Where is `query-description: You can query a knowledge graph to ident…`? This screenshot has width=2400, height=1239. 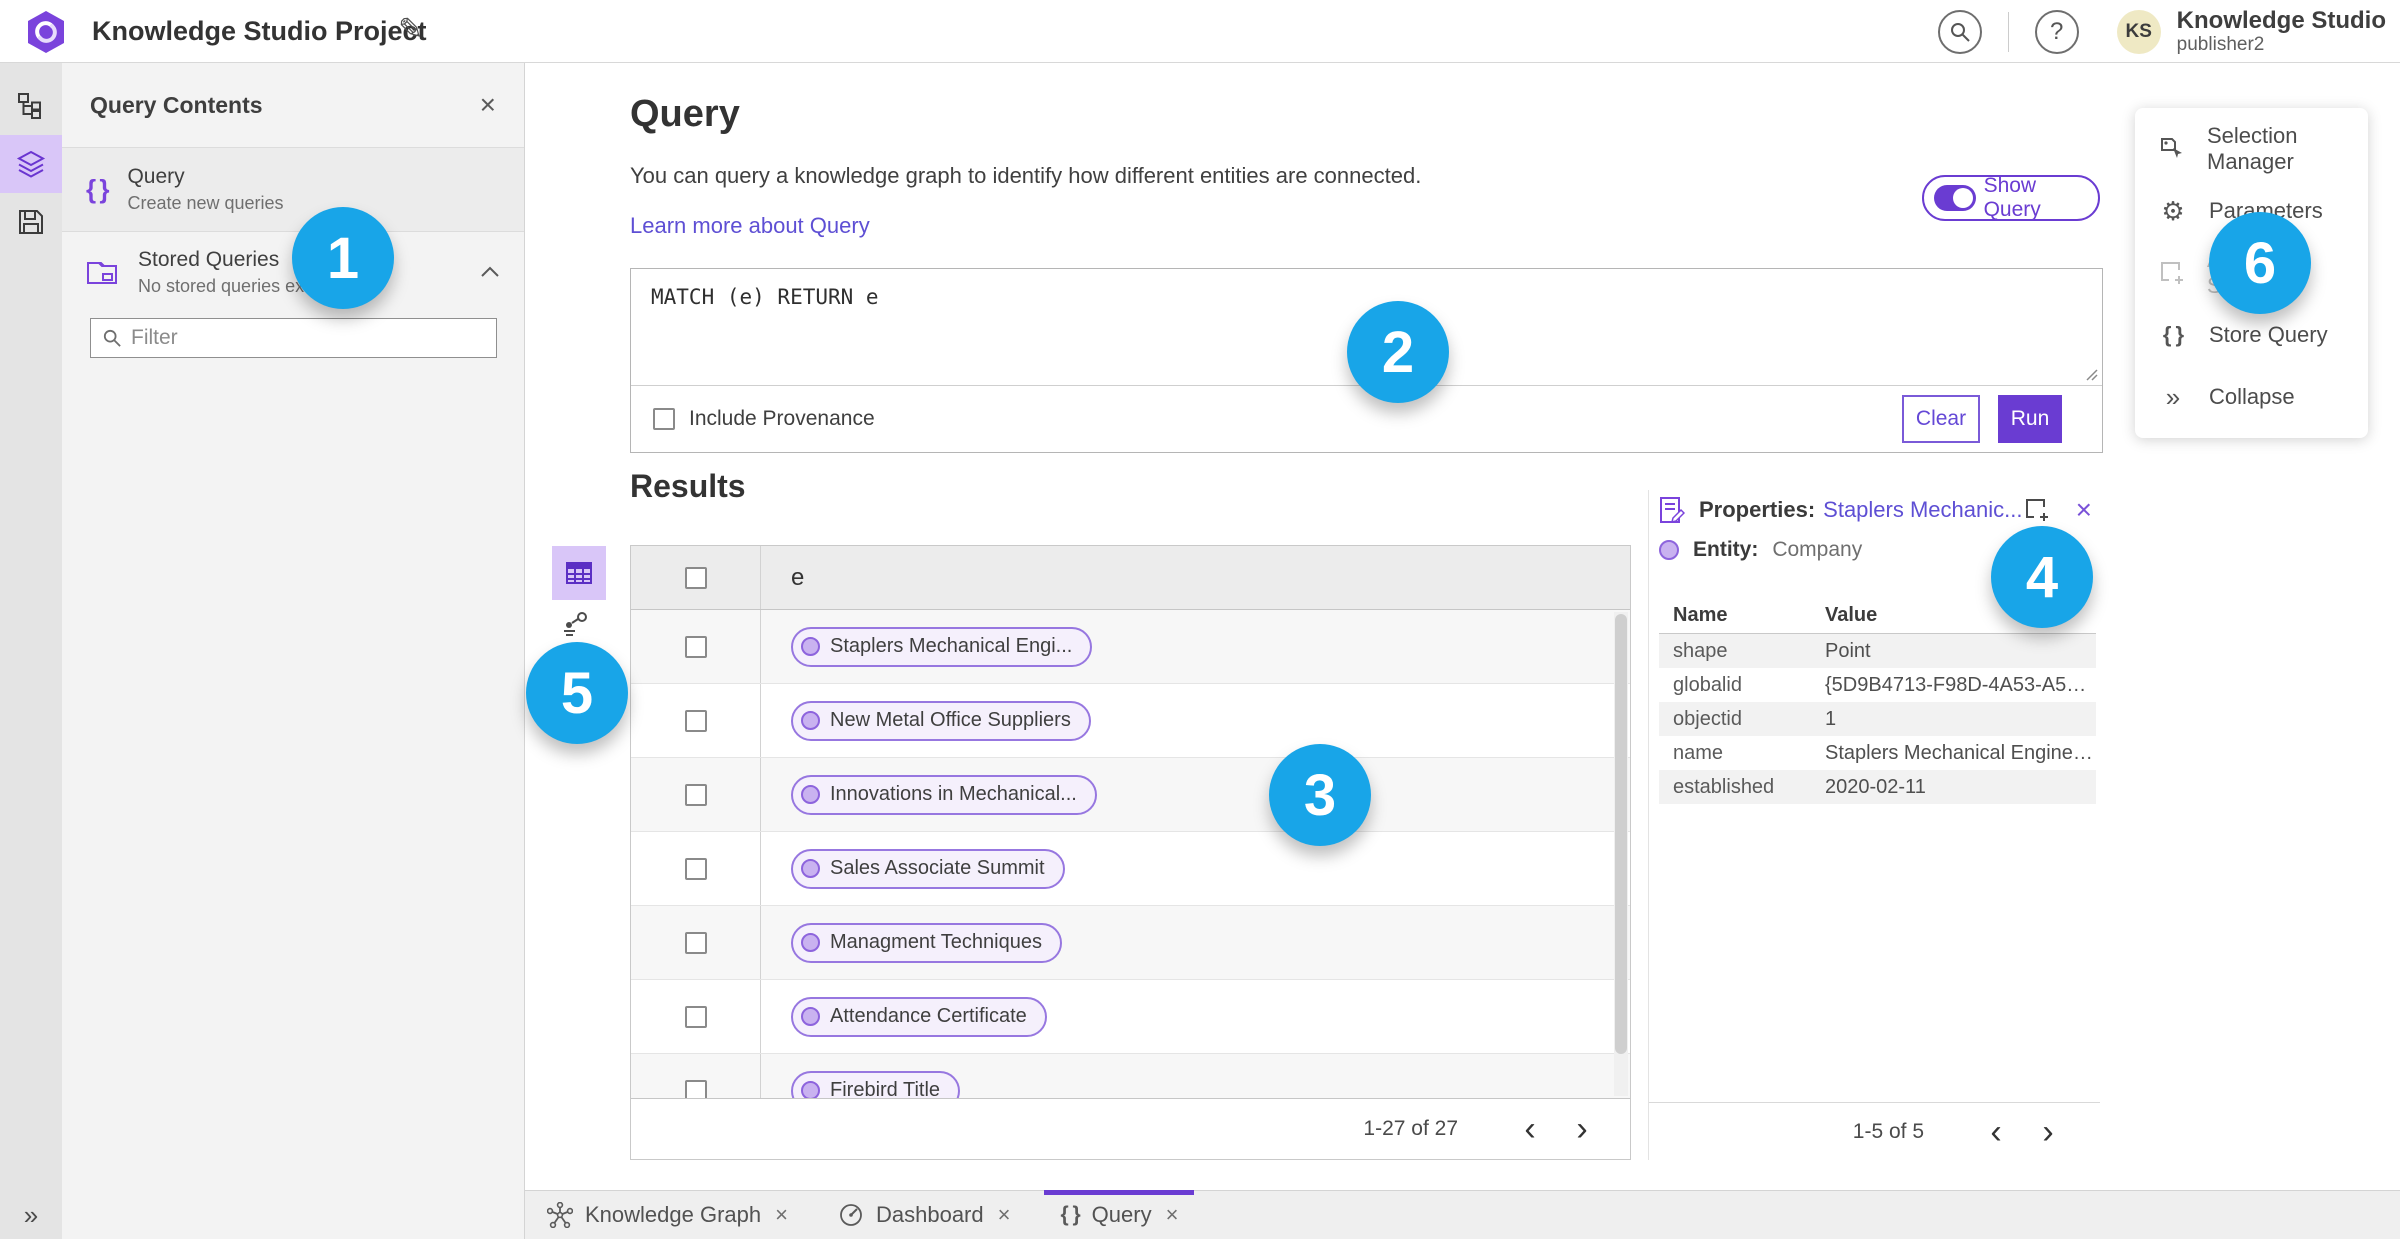 query-description: You can query a knowledge graph to ident… is located at coordinates (1026, 175).